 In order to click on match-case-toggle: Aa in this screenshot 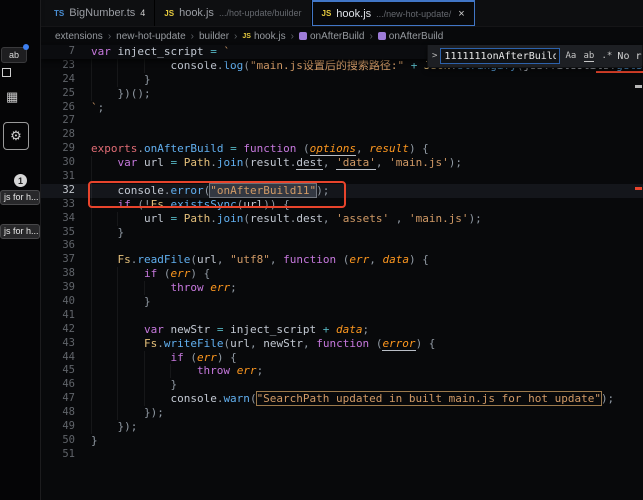, I will do `click(570, 56)`.